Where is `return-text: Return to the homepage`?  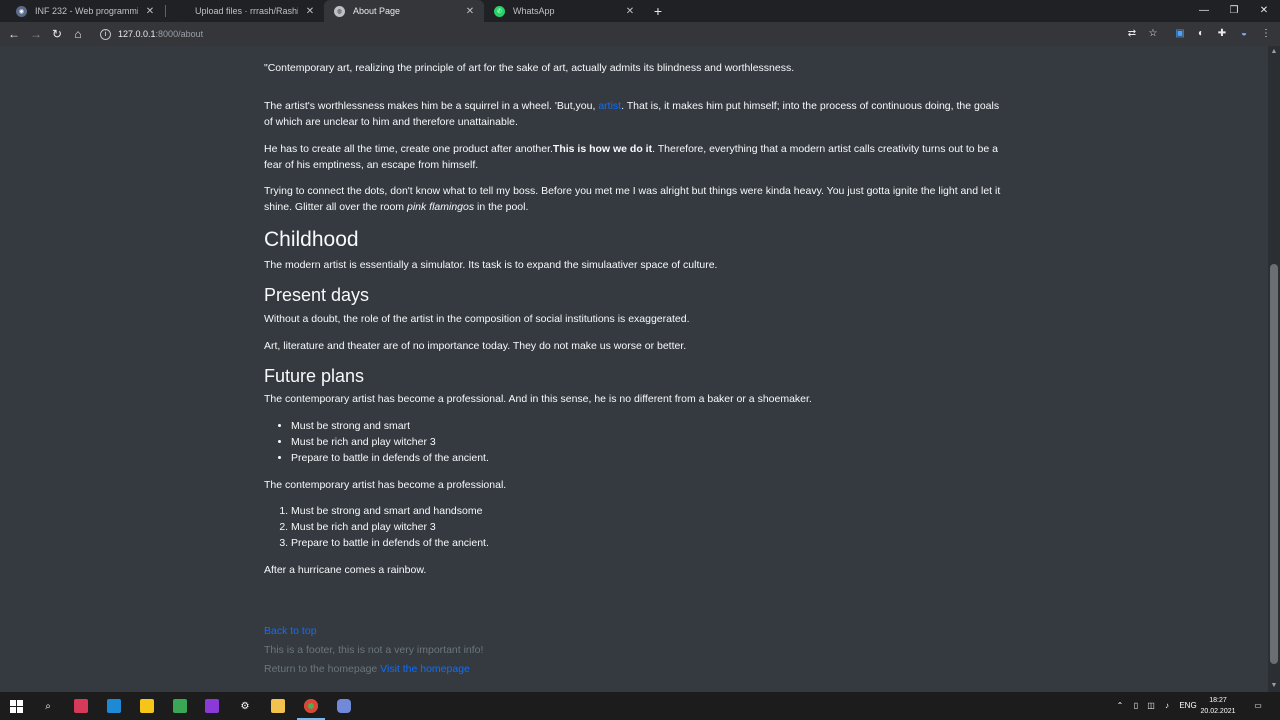
return-text: Return to the homepage is located at coordinates (322, 669).